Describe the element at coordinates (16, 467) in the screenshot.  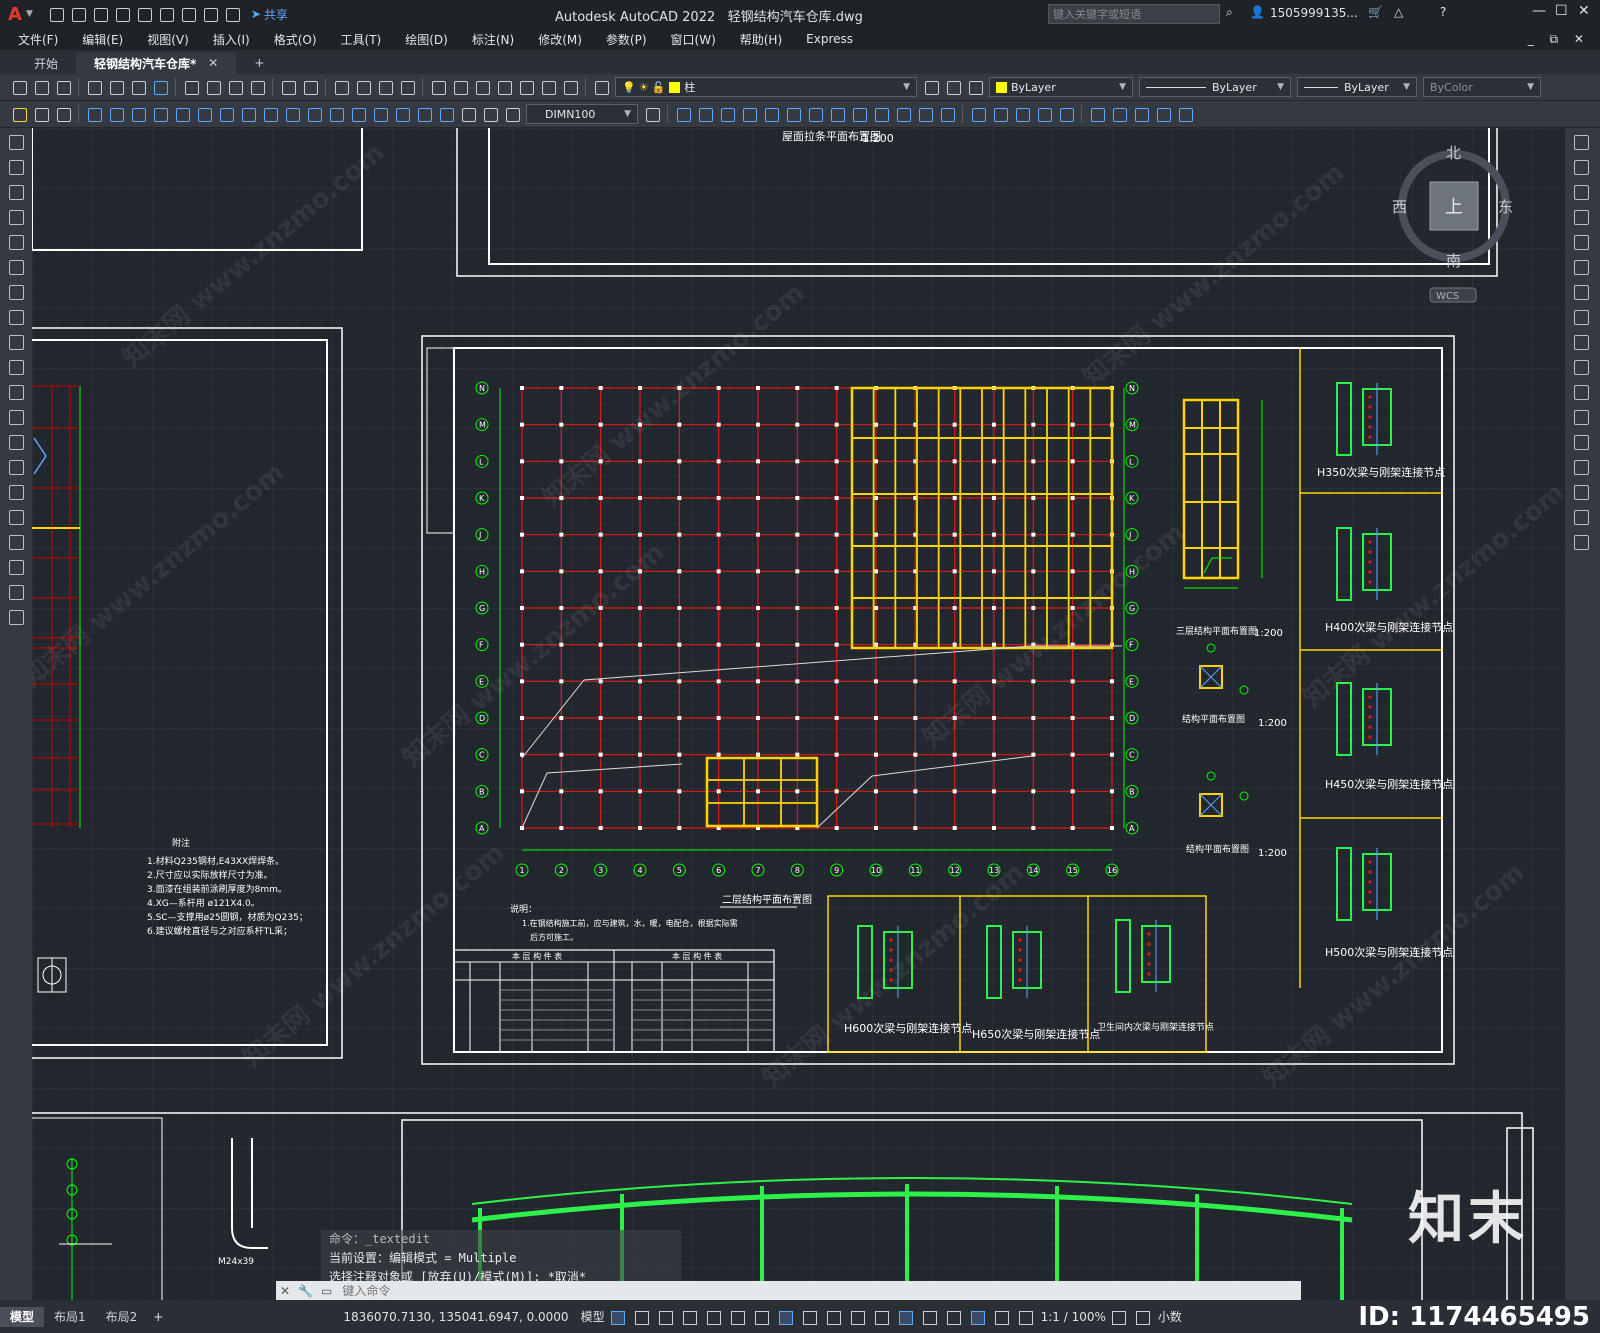
I see `point-icon` at that location.